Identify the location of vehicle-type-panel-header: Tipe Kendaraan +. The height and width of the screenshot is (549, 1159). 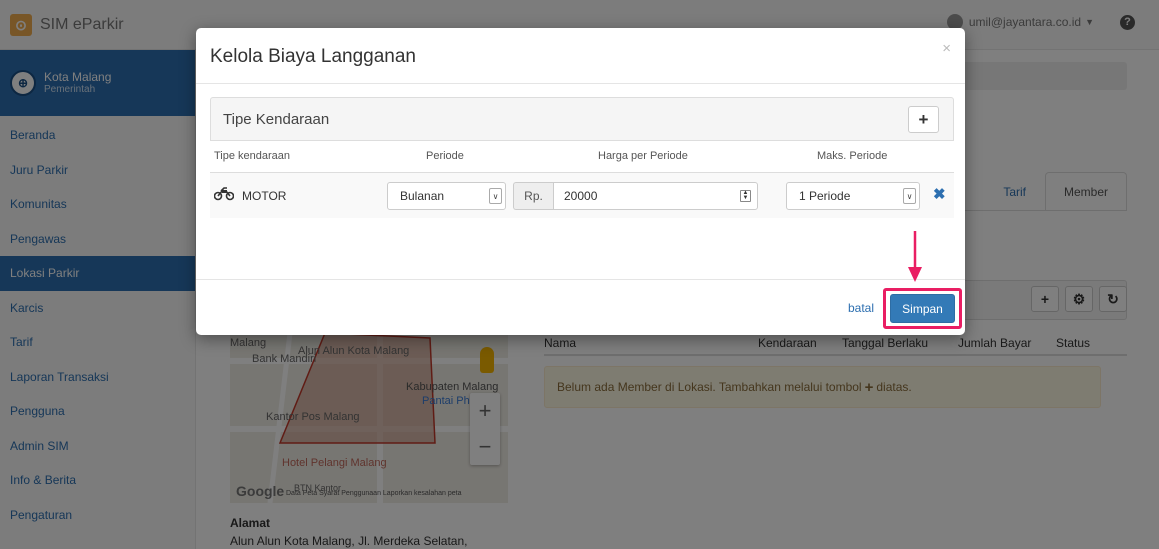
(582, 119).